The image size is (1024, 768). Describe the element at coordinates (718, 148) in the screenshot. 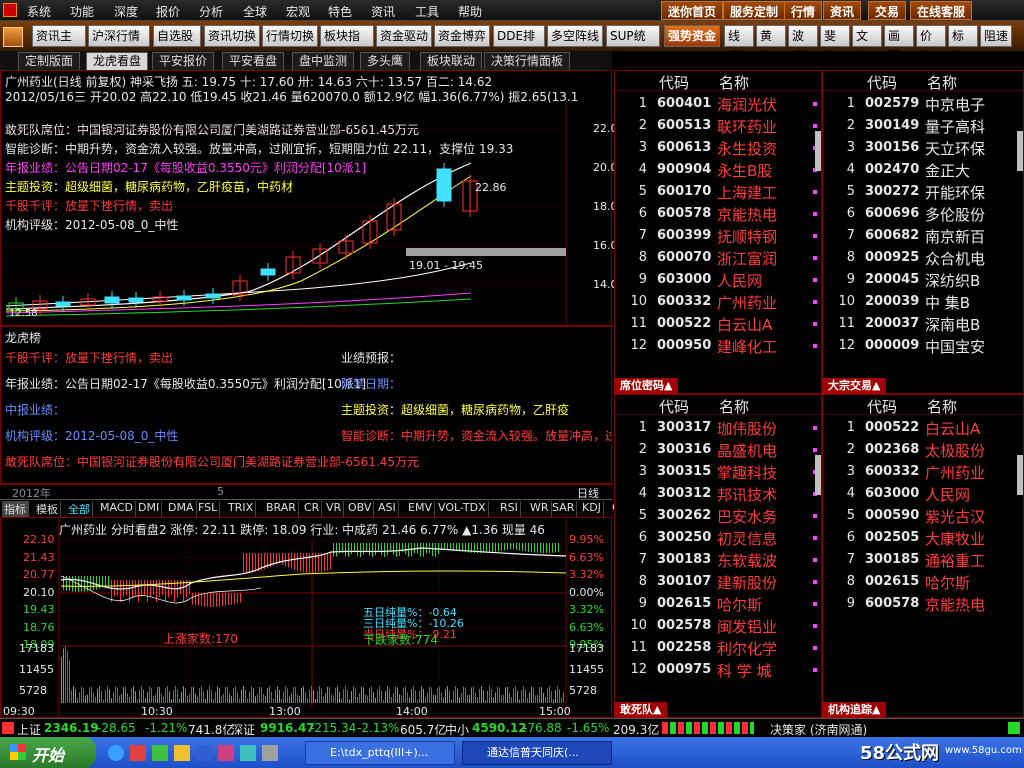

I see `list-row: 3 600613 永生投资` at that location.